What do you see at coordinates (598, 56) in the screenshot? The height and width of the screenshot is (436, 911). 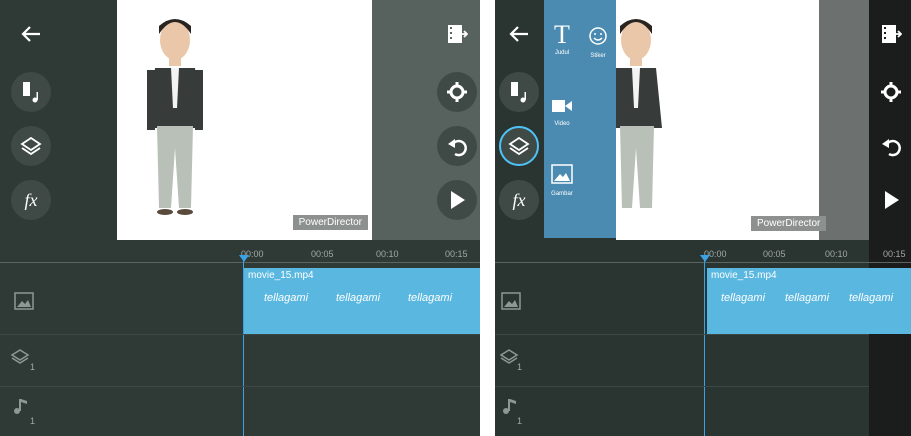 I see `menu-item-label: Stiker` at bounding box center [598, 56].